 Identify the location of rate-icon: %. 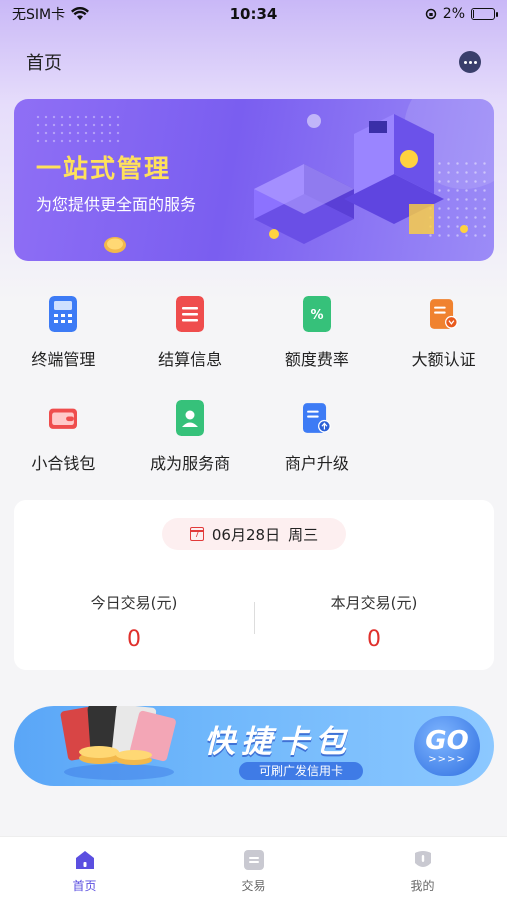
(316, 314).